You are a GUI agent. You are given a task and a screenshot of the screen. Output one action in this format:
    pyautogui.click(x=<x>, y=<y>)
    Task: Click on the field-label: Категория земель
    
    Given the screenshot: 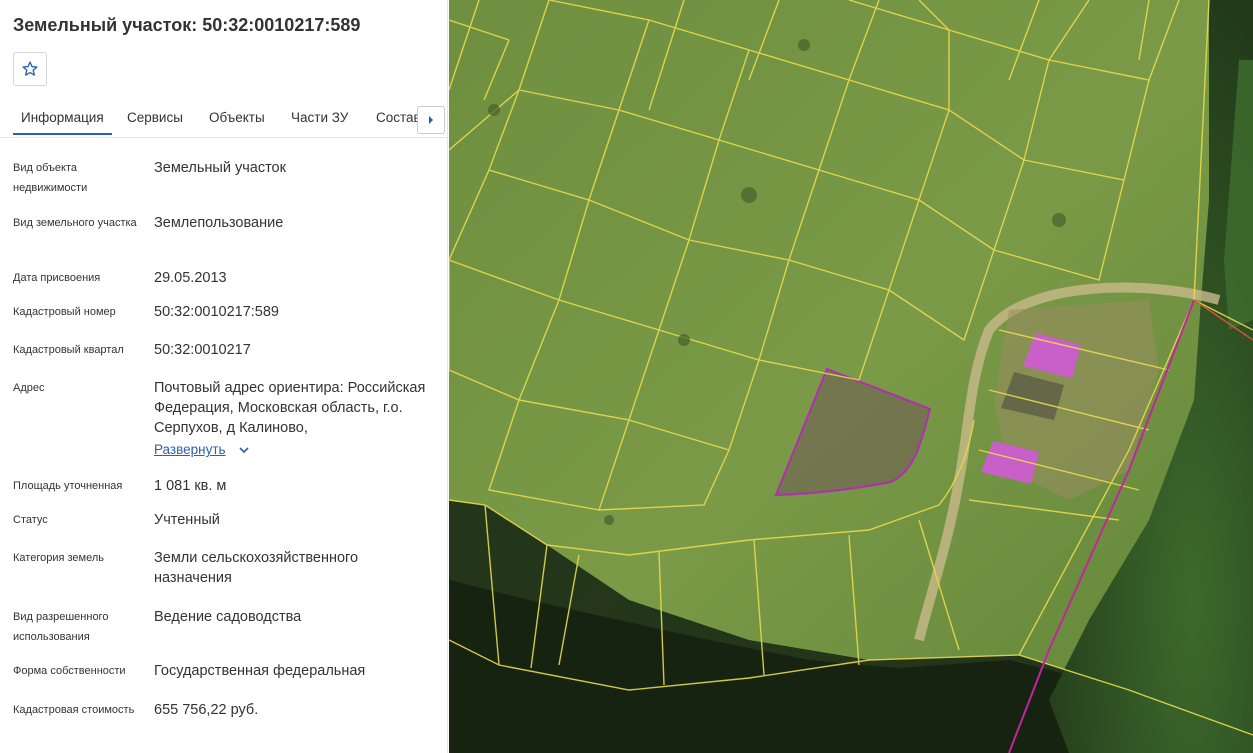 What is the action you would take?
    pyautogui.click(x=58, y=558)
    